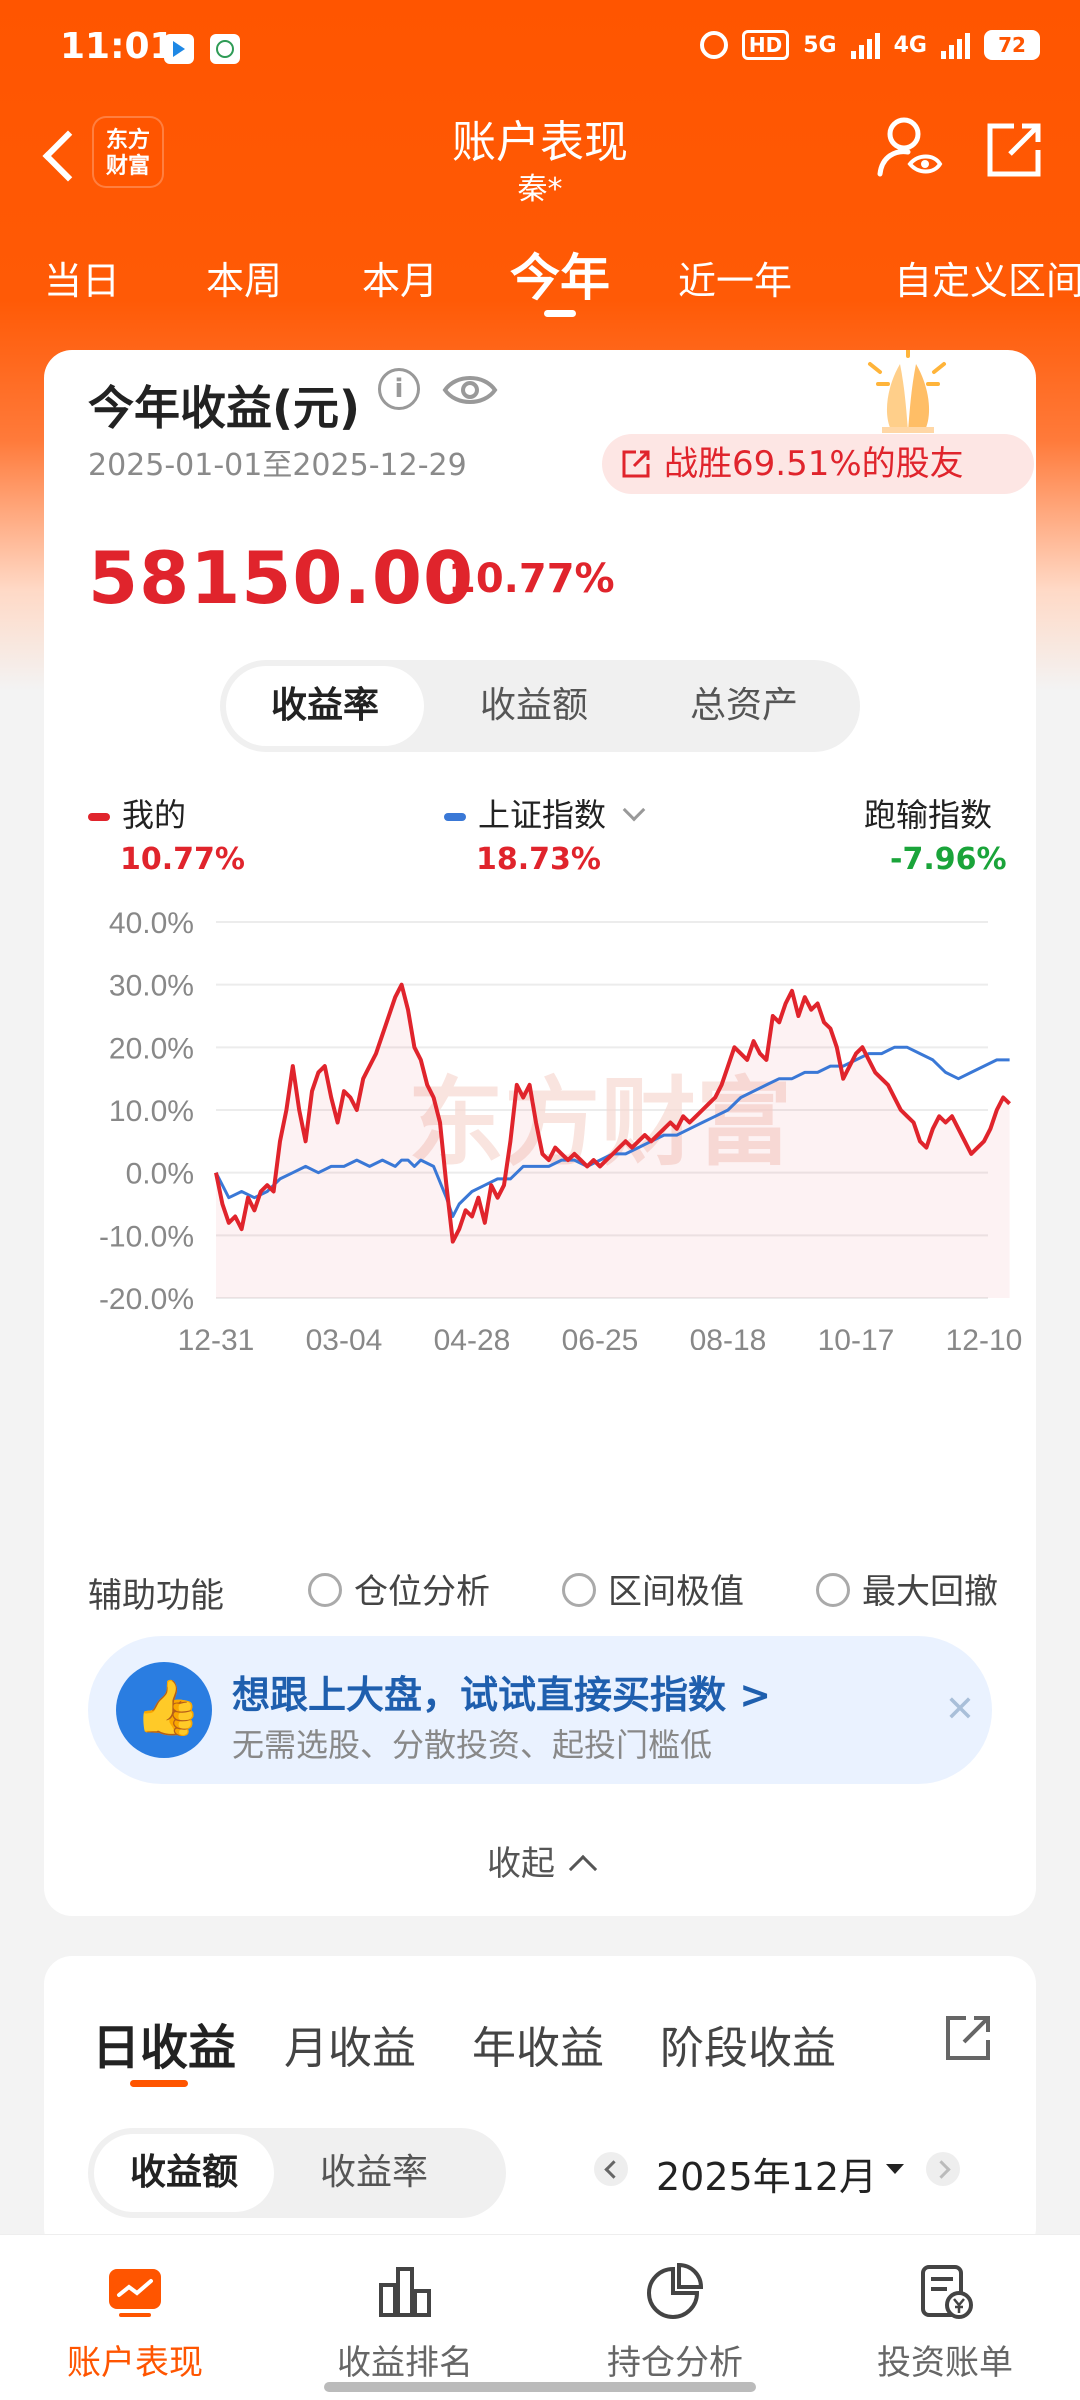 This screenshot has height=2400, width=1080. What do you see at coordinates (540, 50) in the screenshot?
I see `status-bar: 11:01 HD 5G 4G 72` at bounding box center [540, 50].